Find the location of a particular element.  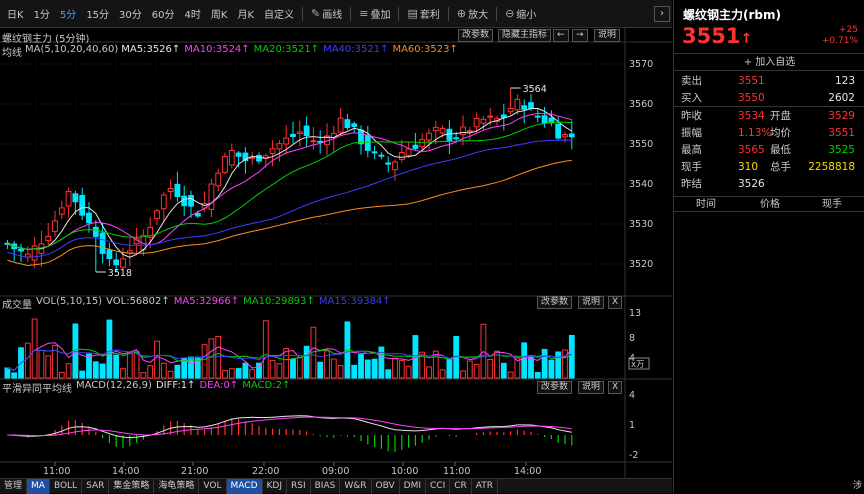

contract-title: 螺纹钢主力(rbm) is located at coordinates (732, 15).